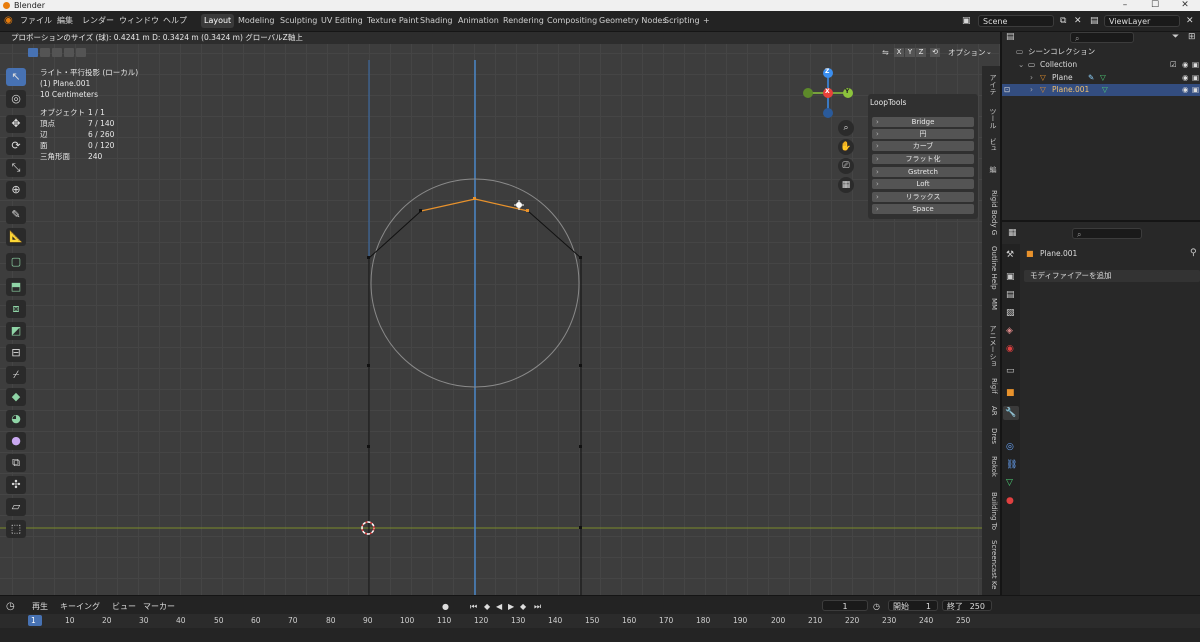 This screenshot has height=642, width=1200. I want to click on tab-uv-editing: UV Editing, so click(342, 21).